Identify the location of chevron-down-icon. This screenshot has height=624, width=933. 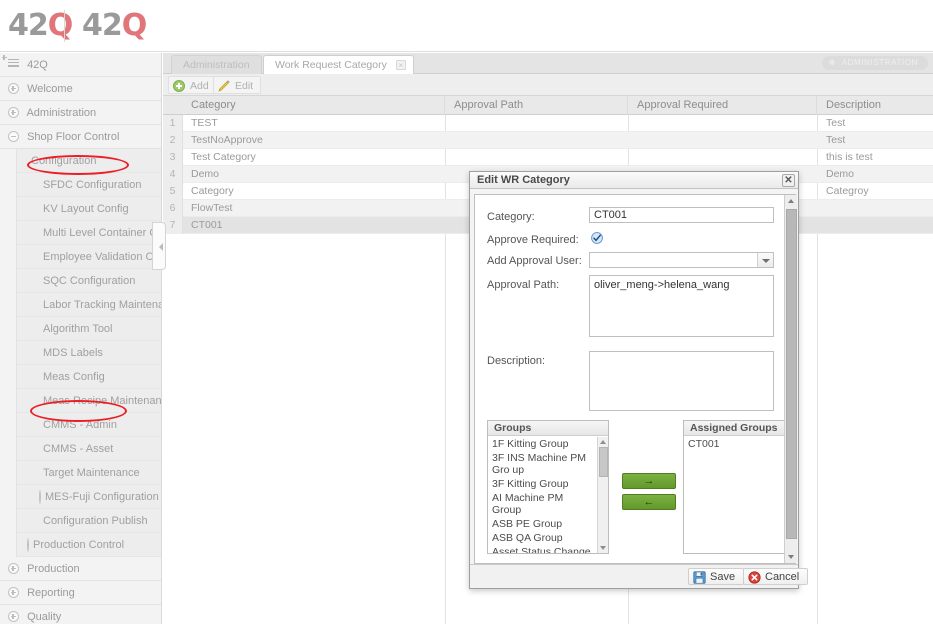
(765, 260).